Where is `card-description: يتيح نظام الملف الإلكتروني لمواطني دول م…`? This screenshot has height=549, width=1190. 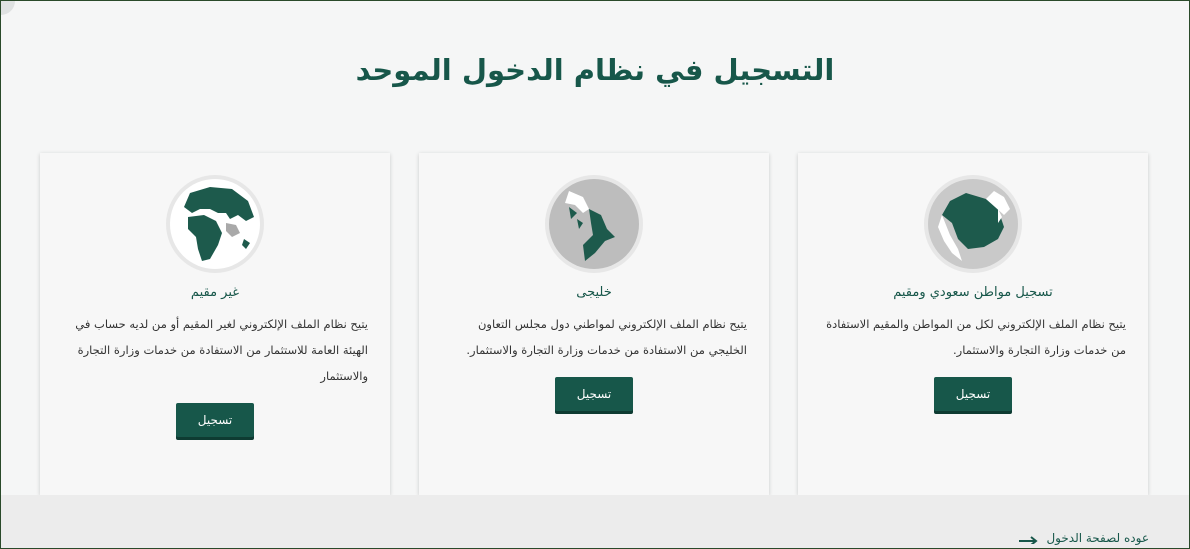 card-description: يتيح نظام الملف الإلكتروني لمواطني دول م… is located at coordinates (606, 337).